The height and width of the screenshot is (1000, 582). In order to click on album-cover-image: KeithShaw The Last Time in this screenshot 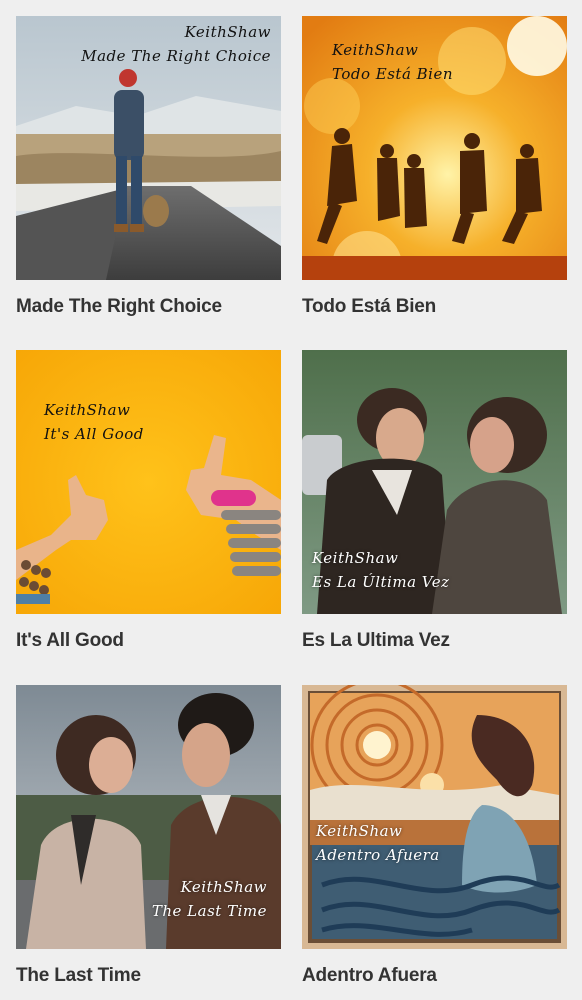, I will do `click(148, 817)`.